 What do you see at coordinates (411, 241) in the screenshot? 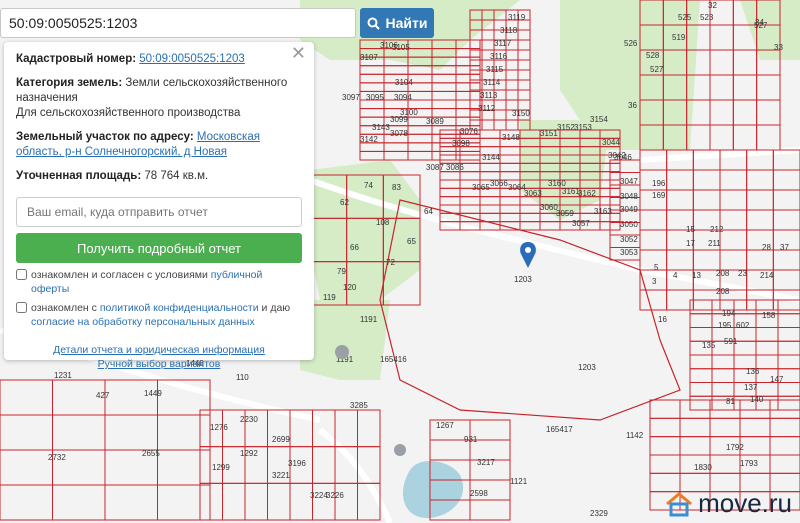
I see `parcel-number: 65` at bounding box center [411, 241].